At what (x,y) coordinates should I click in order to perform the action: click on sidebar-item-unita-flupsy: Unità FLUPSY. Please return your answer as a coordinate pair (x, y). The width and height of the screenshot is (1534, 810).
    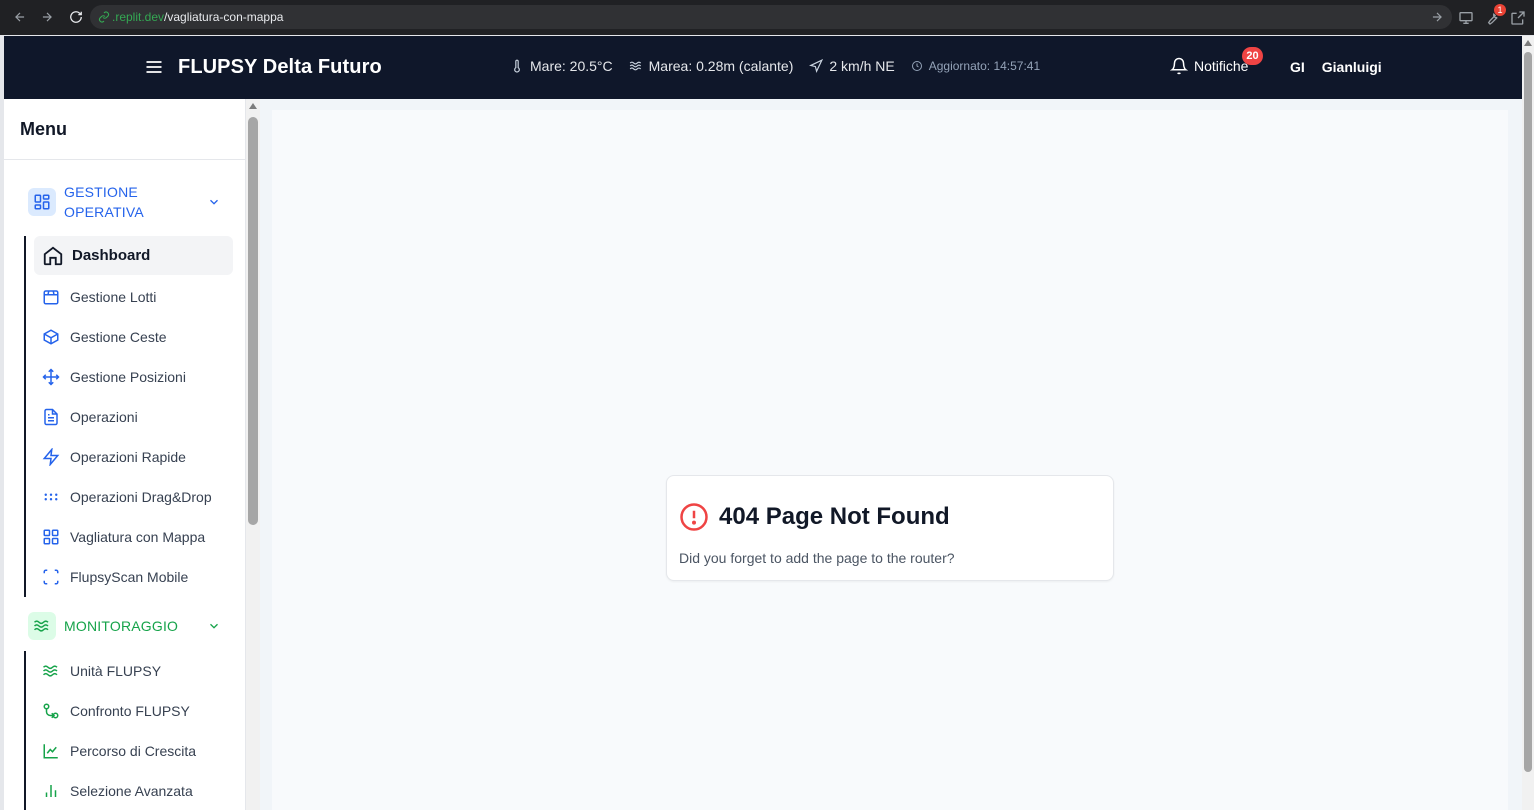
    Looking at the image, I should click on (139, 671).